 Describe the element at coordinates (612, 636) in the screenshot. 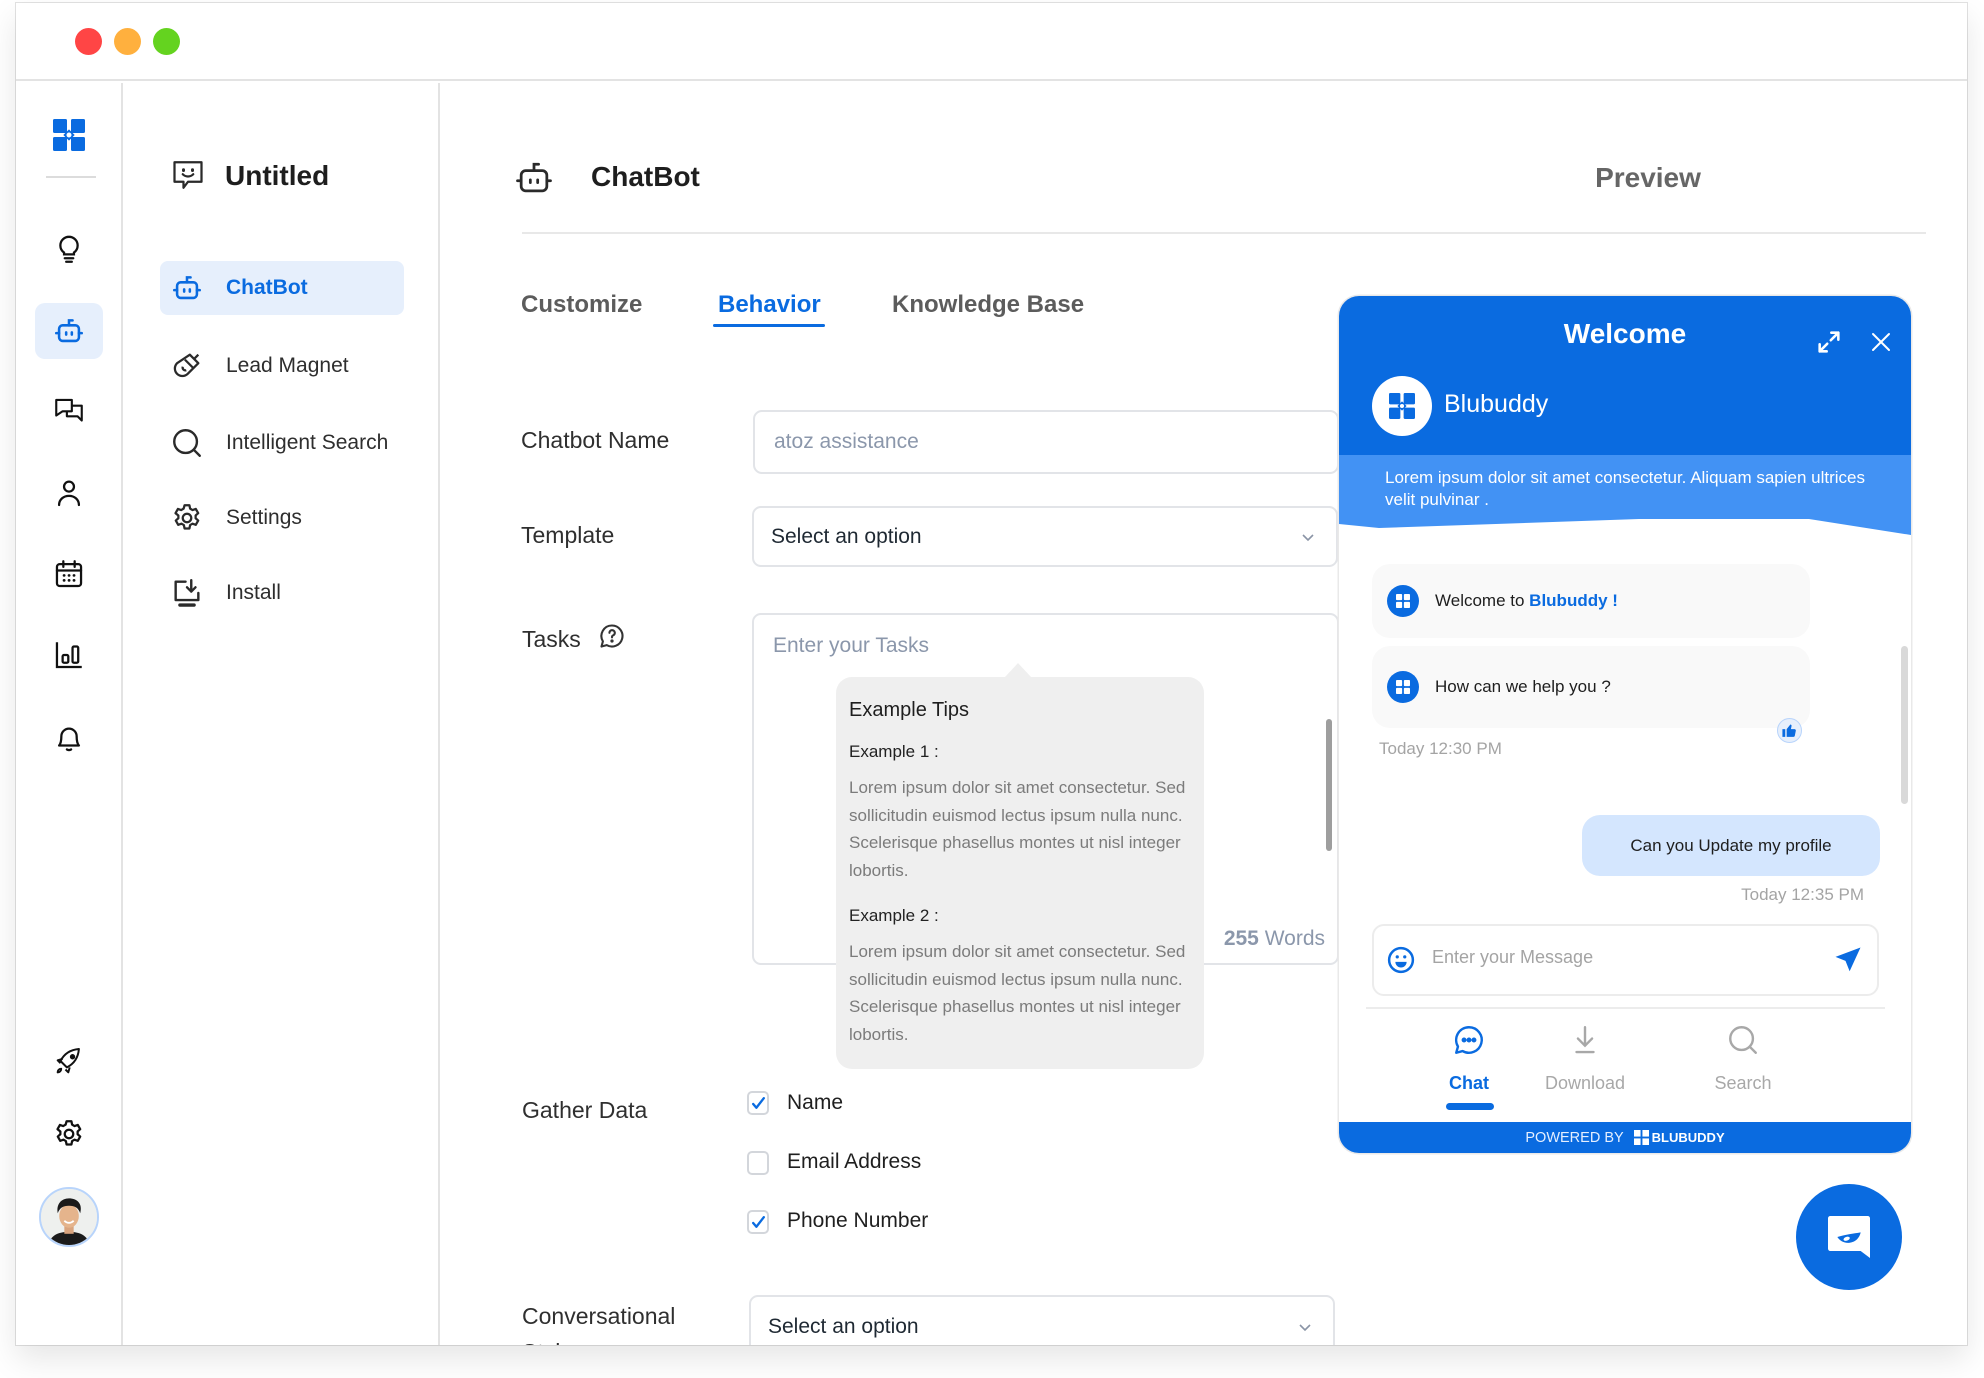

I see `help-icon` at that location.